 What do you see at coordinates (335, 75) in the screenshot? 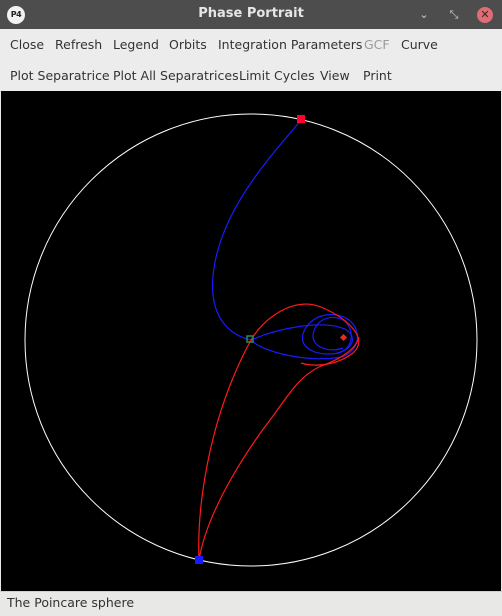
I see `menu-view: View` at bounding box center [335, 75].